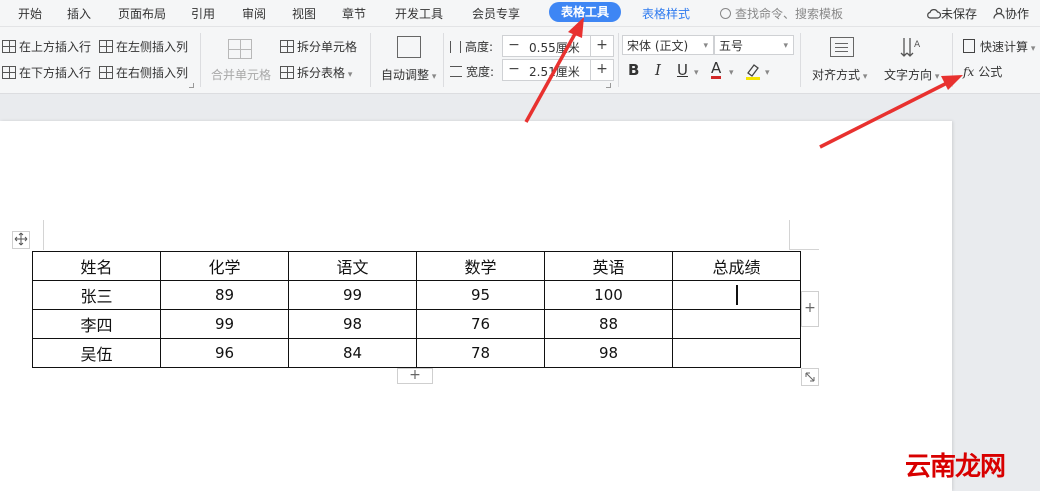  Describe the element at coordinates (480, 324) in the screenshot. I see `table-cell: 76` at that location.